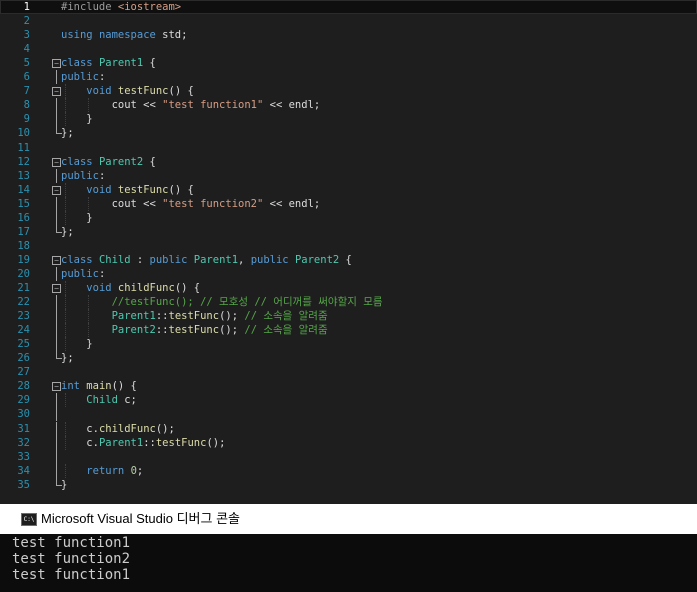 This screenshot has height=592, width=697. I want to click on code-line: 26};, so click(348, 358).